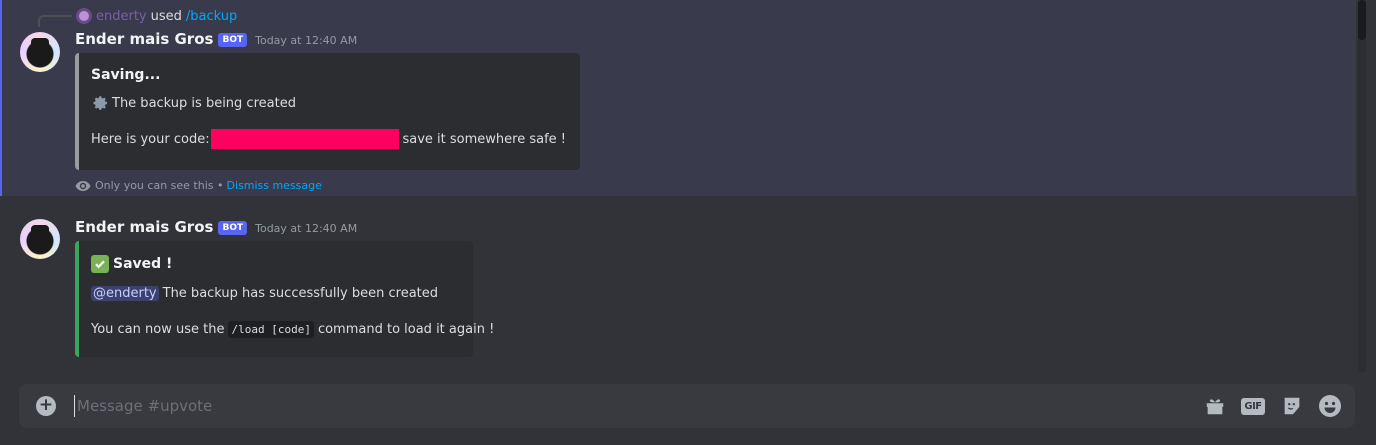 Image resolution: width=1376 pixels, height=445 pixels. Describe the element at coordinates (328, 103) in the screenshot. I see `embed-status-line: The backup is being created` at that location.